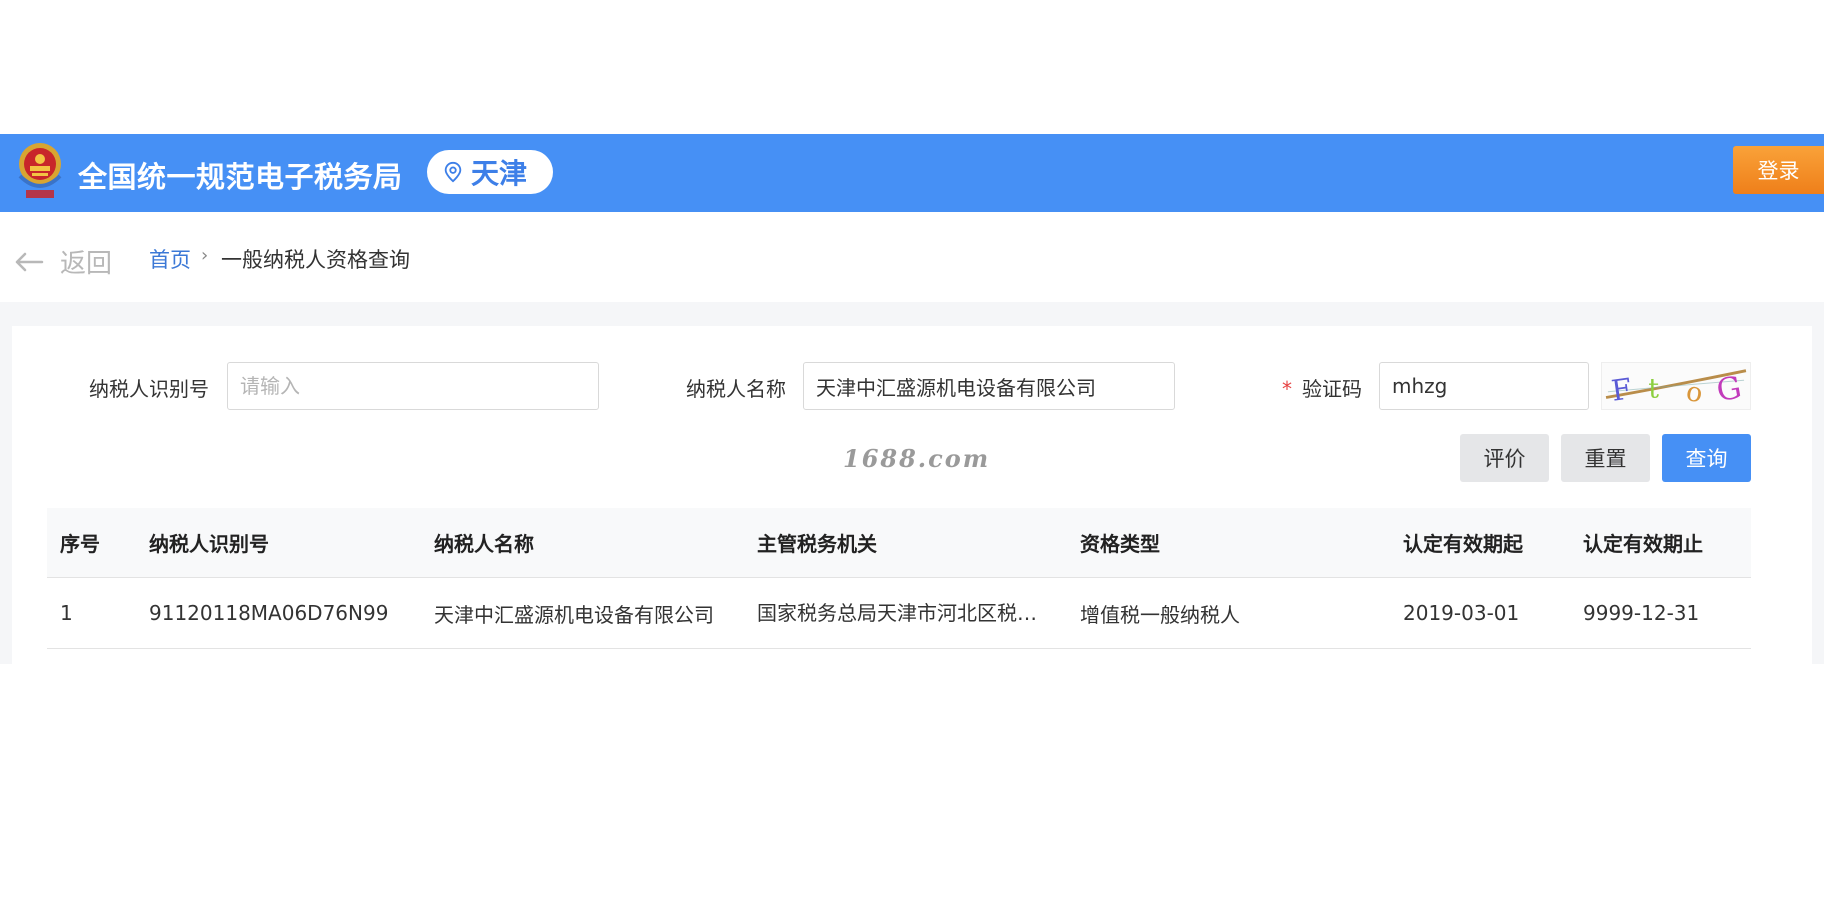  Describe the element at coordinates (1484, 386) in the screenshot. I see `captcha-input` at that location.